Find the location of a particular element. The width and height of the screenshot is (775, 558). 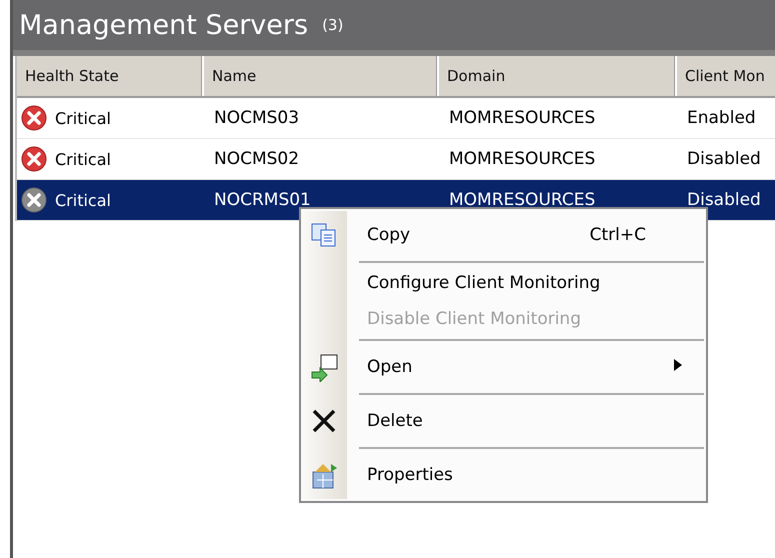

shortcut-text: Ctrl+C is located at coordinates (618, 235).